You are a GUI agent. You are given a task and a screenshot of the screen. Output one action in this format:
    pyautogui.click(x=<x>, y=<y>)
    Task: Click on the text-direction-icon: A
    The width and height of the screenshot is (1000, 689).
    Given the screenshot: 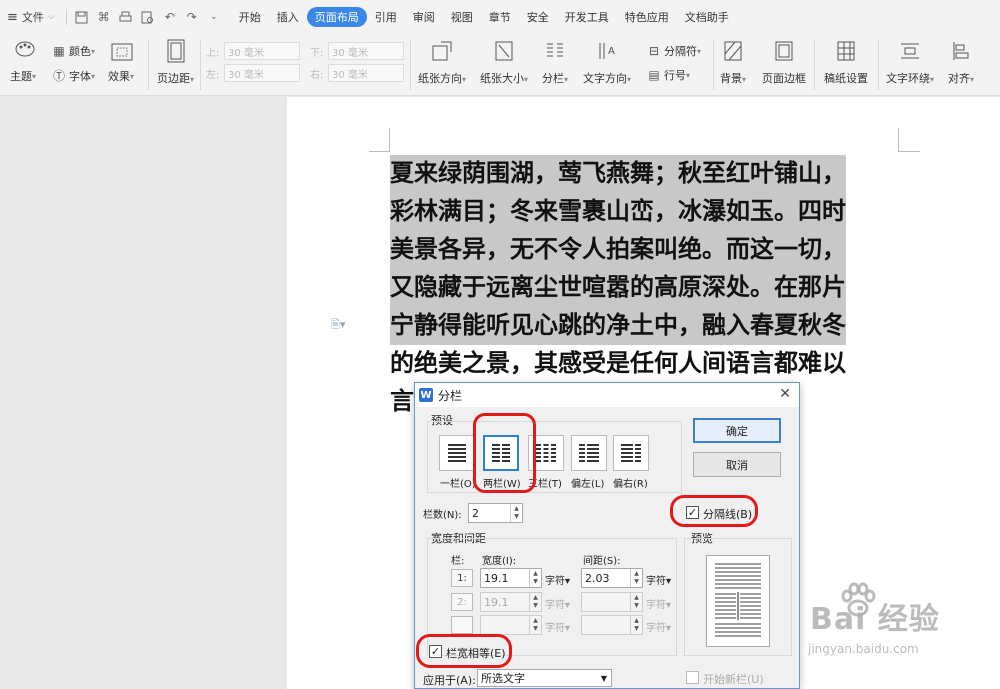 What is the action you would take?
    pyautogui.click(x=607, y=51)
    